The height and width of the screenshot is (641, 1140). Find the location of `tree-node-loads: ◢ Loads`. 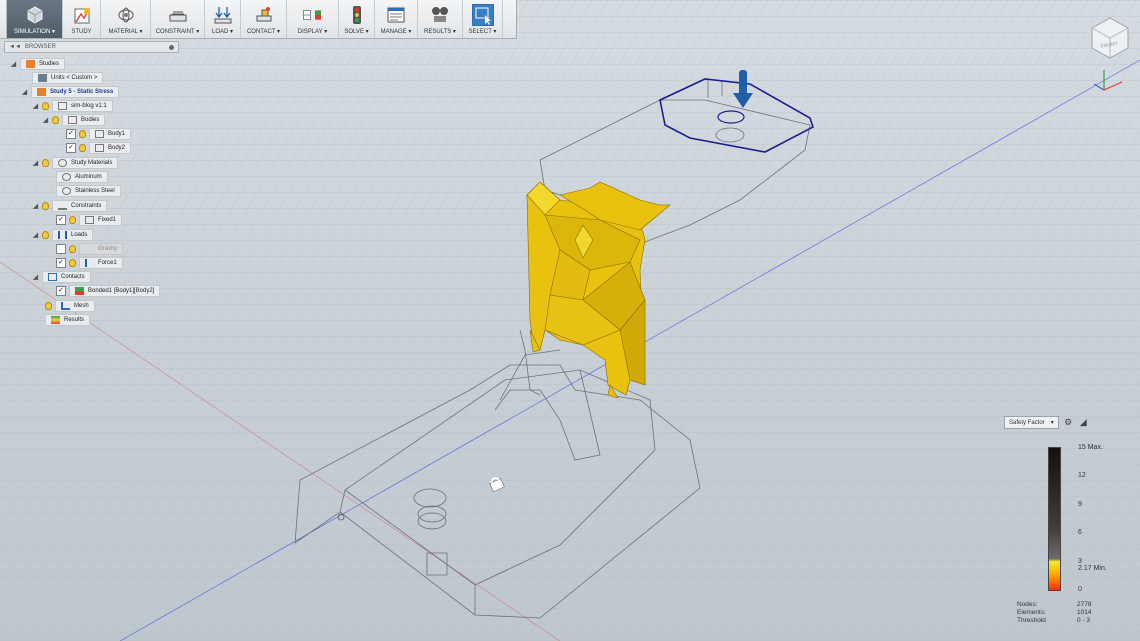

tree-node-loads: ◢ Loads is located at coordinates (63, 234).